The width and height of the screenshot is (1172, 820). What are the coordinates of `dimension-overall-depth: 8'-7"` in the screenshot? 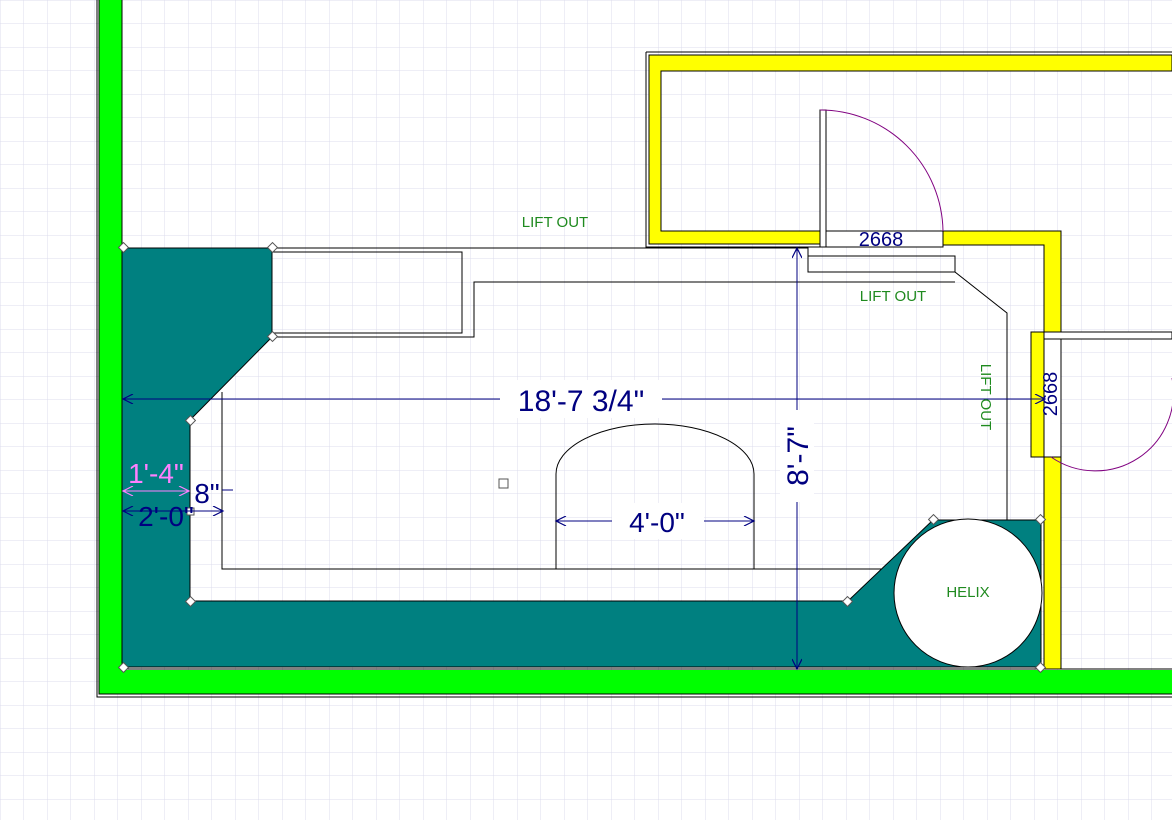 It's located at (798, 456).